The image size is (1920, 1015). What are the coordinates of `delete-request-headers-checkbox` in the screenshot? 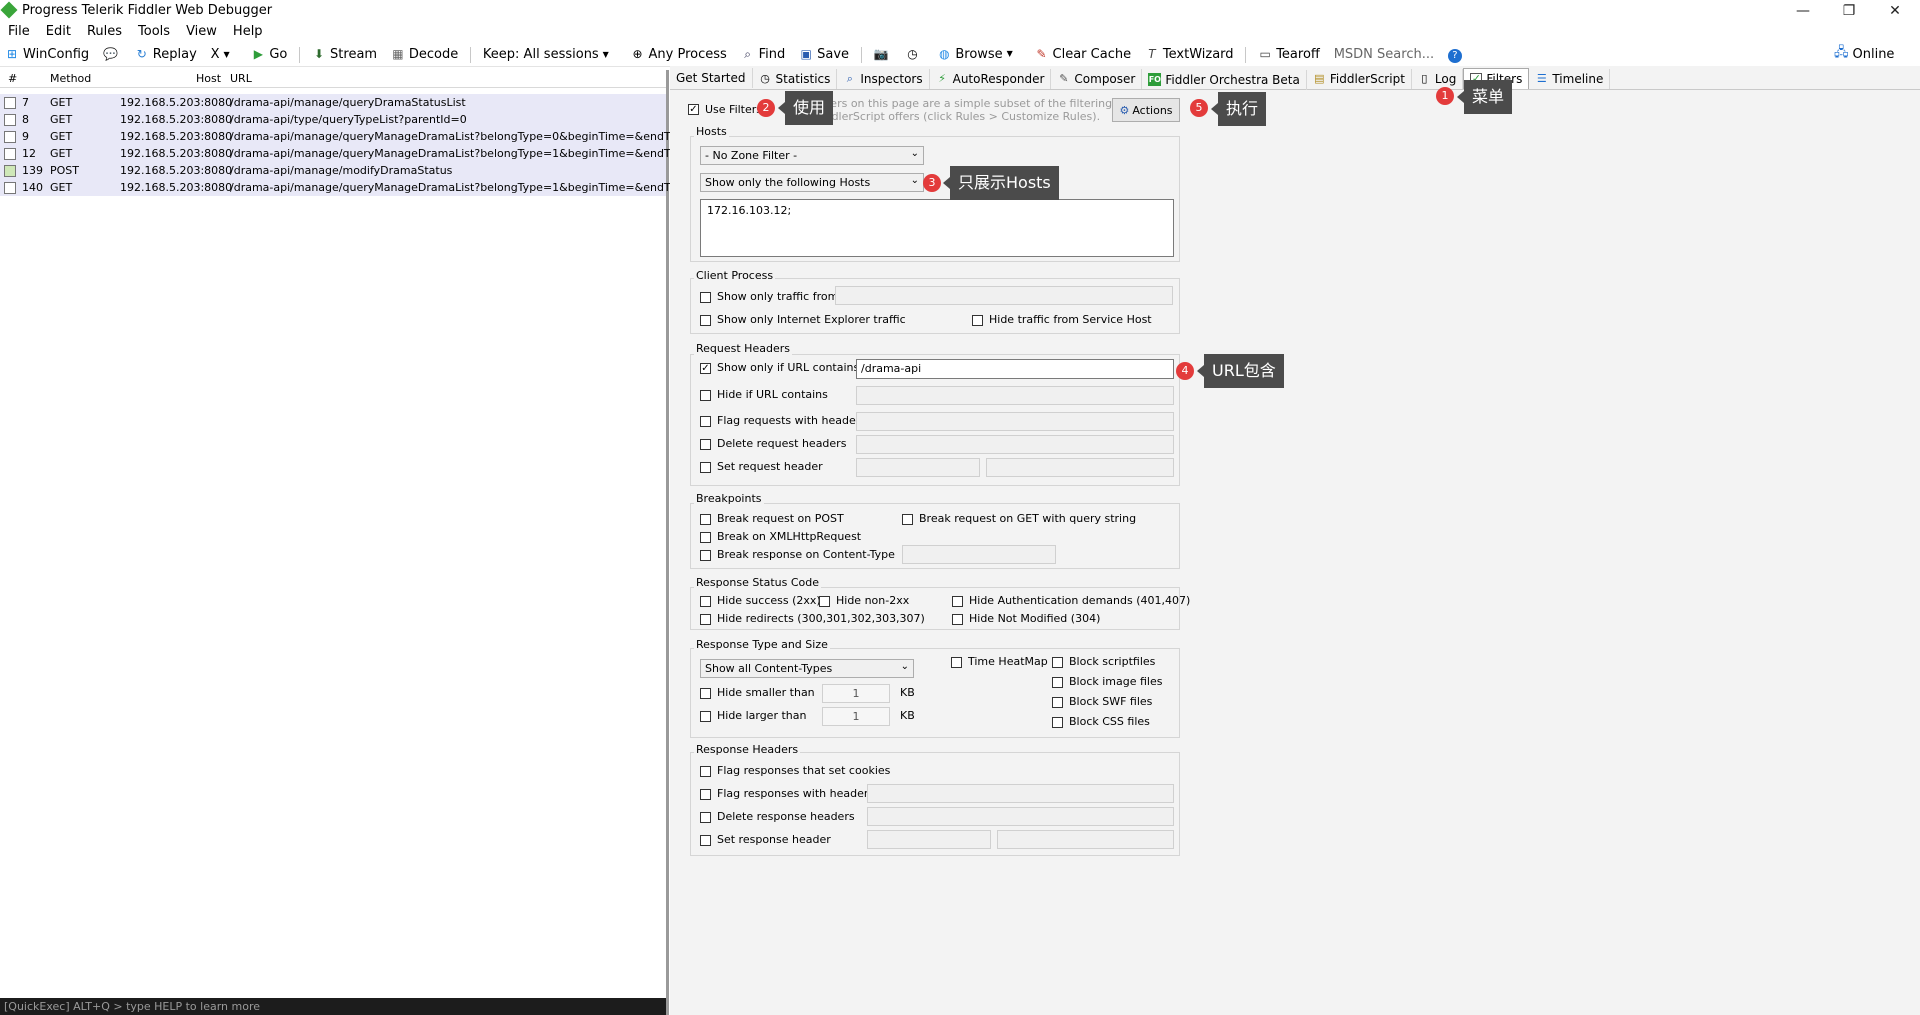 It's located at (705, 444).